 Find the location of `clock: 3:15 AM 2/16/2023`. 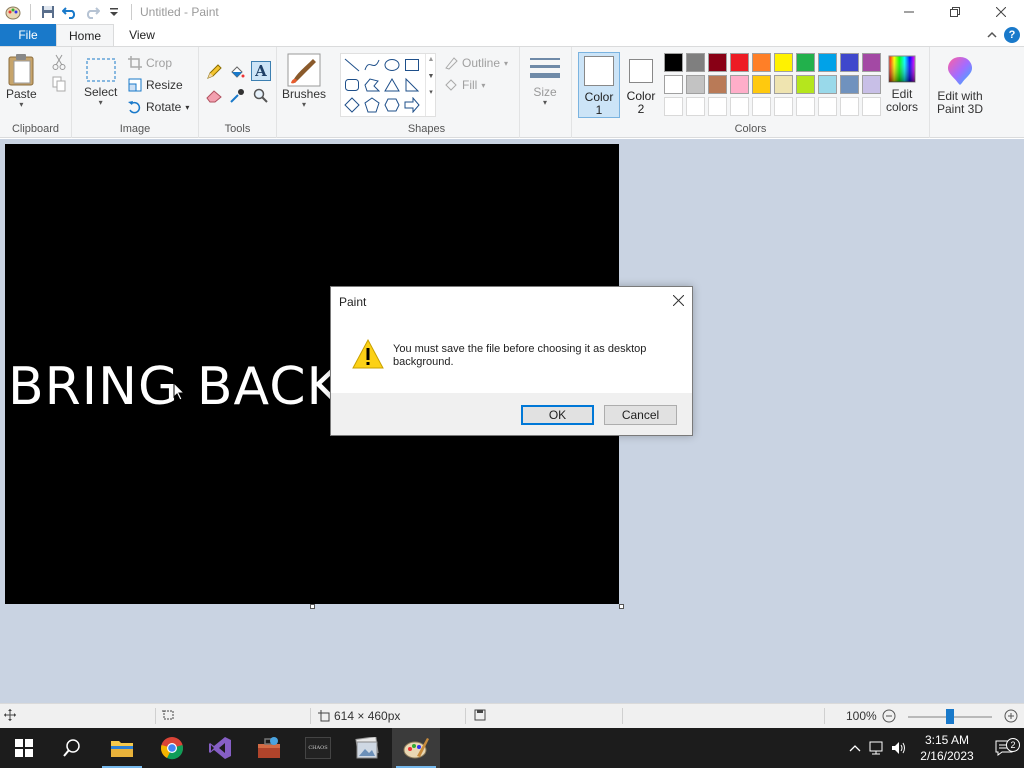

clock: 3:15 AM 2/16/2023 is located at coordinates (947, 748).